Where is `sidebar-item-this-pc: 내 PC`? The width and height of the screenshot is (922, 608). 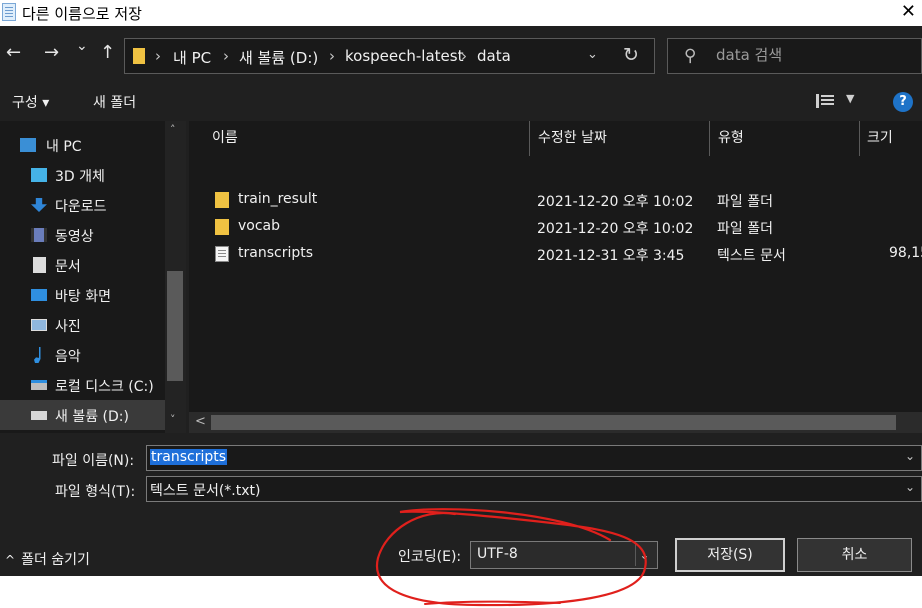 sidebar-item-this-pc: 내 PC is located at coordinates (82, 145).